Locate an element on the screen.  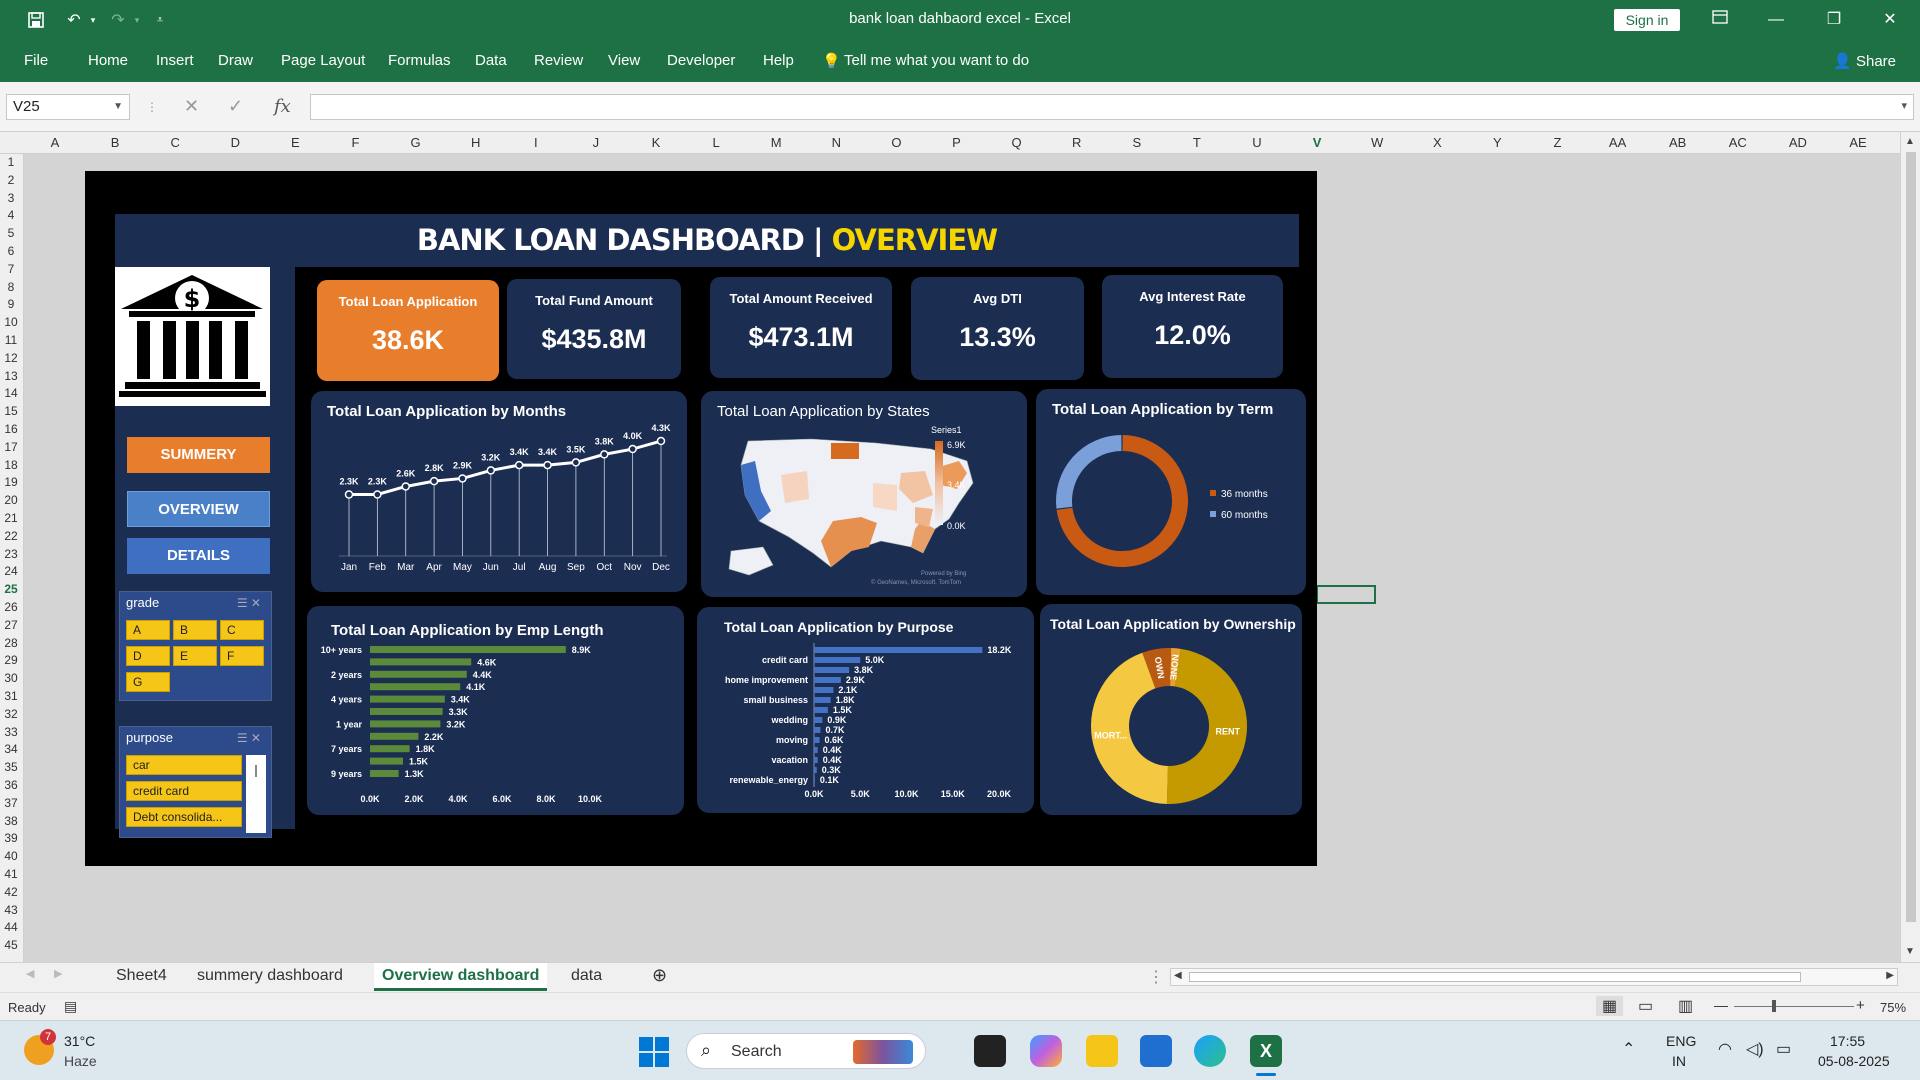
store-icon is located at coordinates (1156, 1051).